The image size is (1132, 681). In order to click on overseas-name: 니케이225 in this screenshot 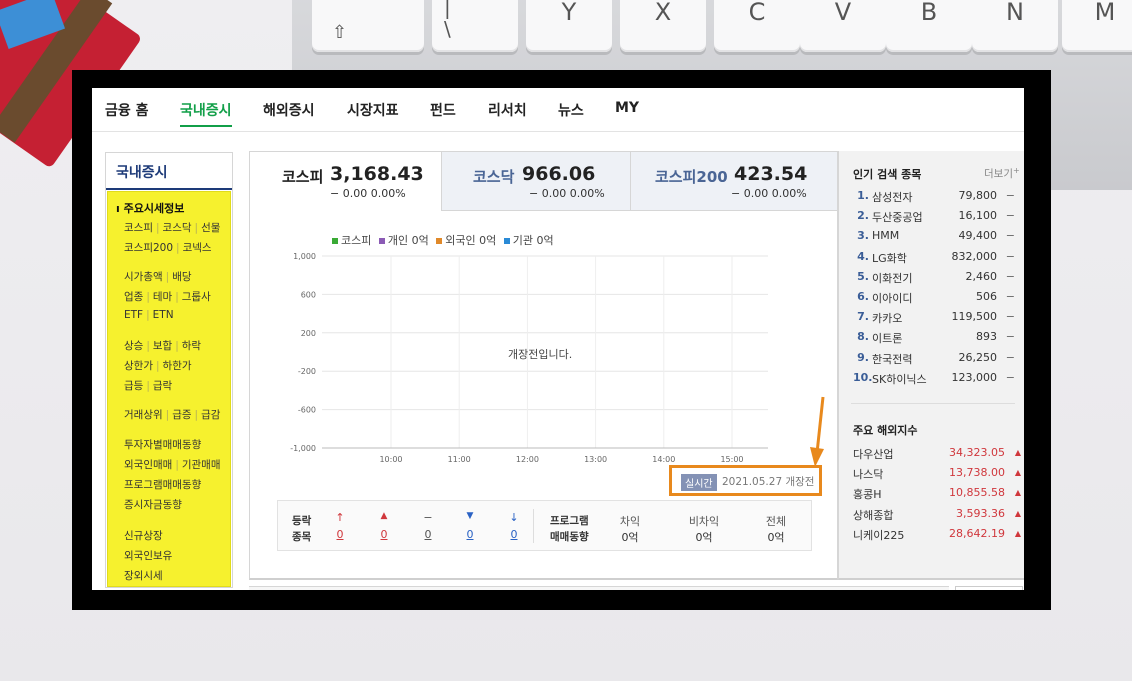, I will do `click(878, 535)`.